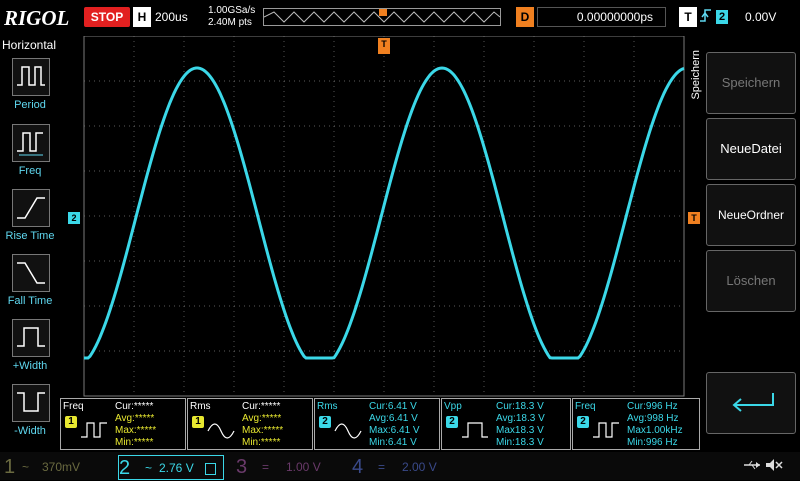 Image resolution: width=800 pixels, height=481 pixels. I want to click on freq-icon, so click(30, 144).